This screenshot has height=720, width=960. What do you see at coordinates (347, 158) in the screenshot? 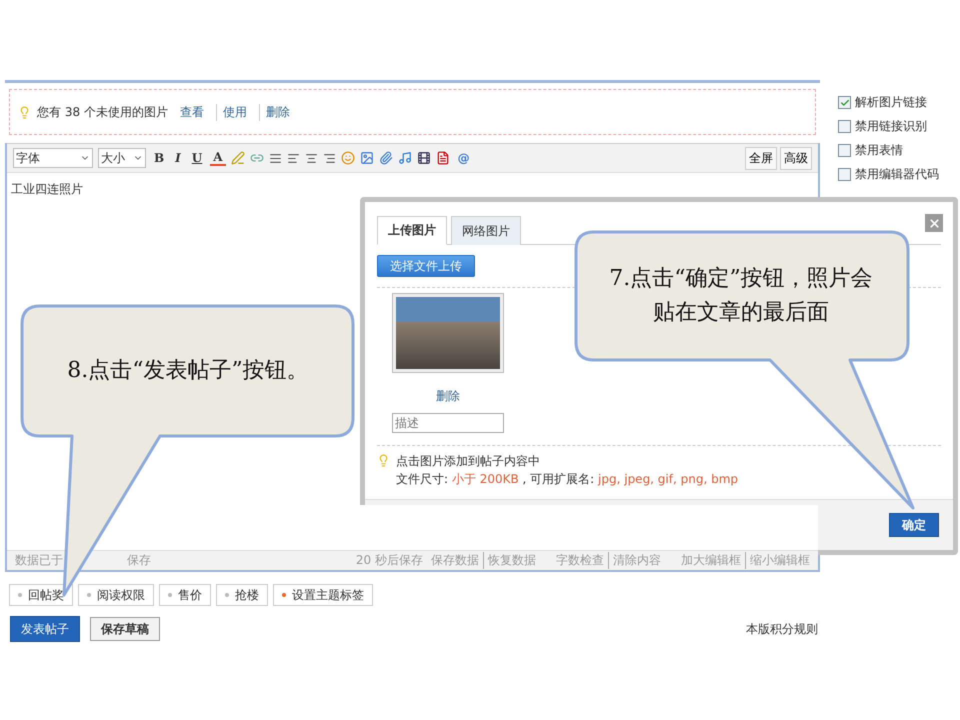
I see `smiley-icon` at bounding box center [347, 158].